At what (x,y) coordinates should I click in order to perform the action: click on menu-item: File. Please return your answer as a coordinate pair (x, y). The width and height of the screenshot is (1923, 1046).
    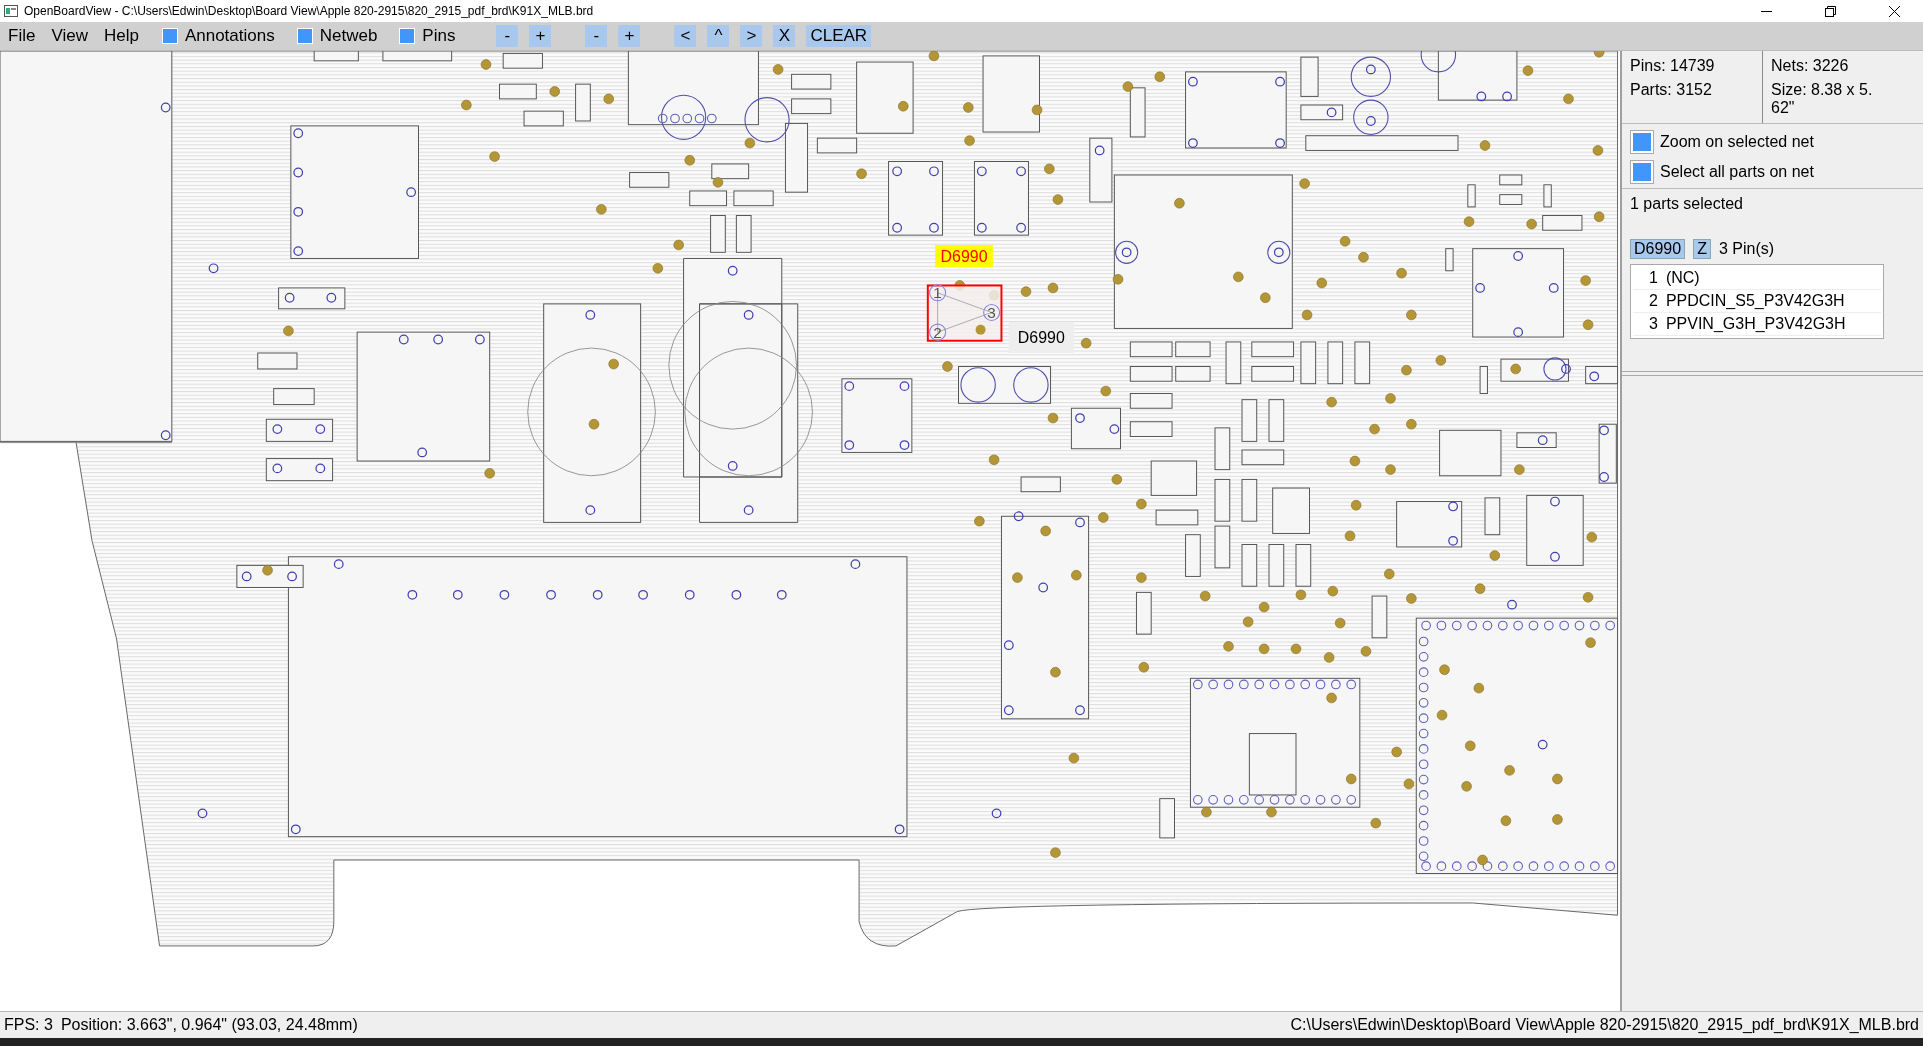
    Looking at the image, I should click on (22, 36).